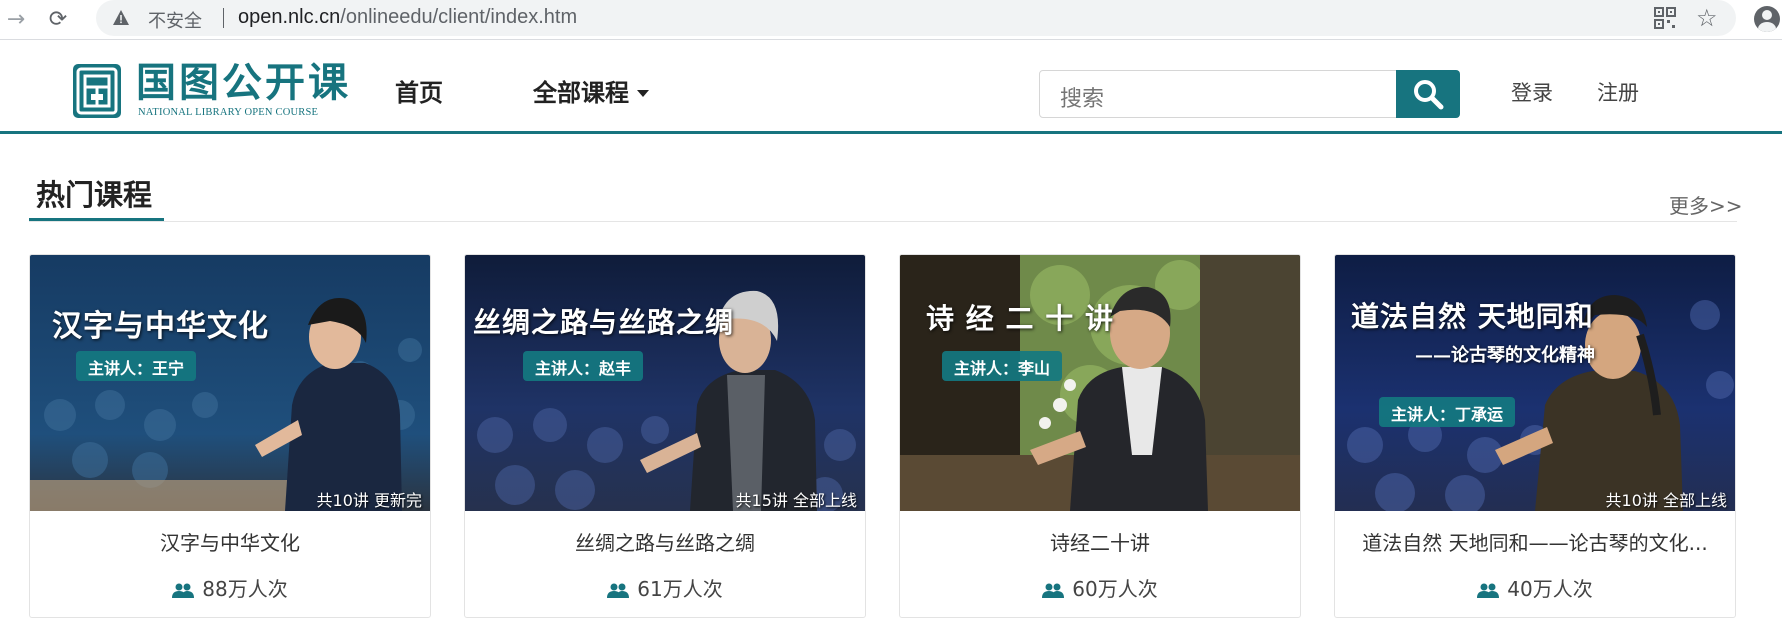 This screenshot has height=634, width=1782. What do you see at coordinates (1665, 18) in the screenshot?
I see `qr-code-icon` at bounding box center [1665, 18].